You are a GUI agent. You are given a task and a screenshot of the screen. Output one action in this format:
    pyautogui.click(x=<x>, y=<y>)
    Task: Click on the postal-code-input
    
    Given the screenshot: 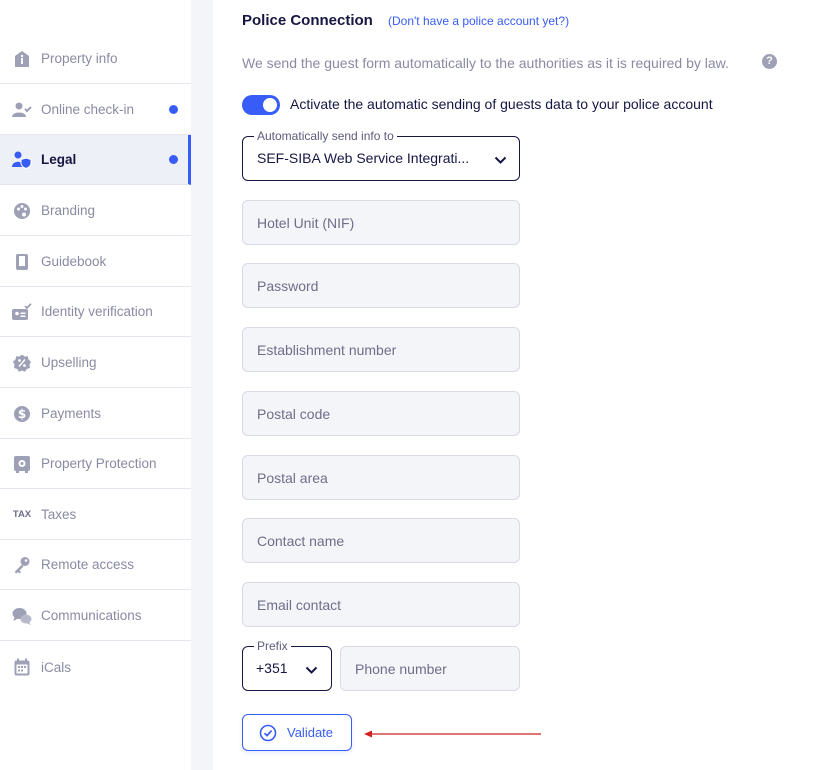 What is the action you would take?
    pyautogui.click(x=381, y=413)
    